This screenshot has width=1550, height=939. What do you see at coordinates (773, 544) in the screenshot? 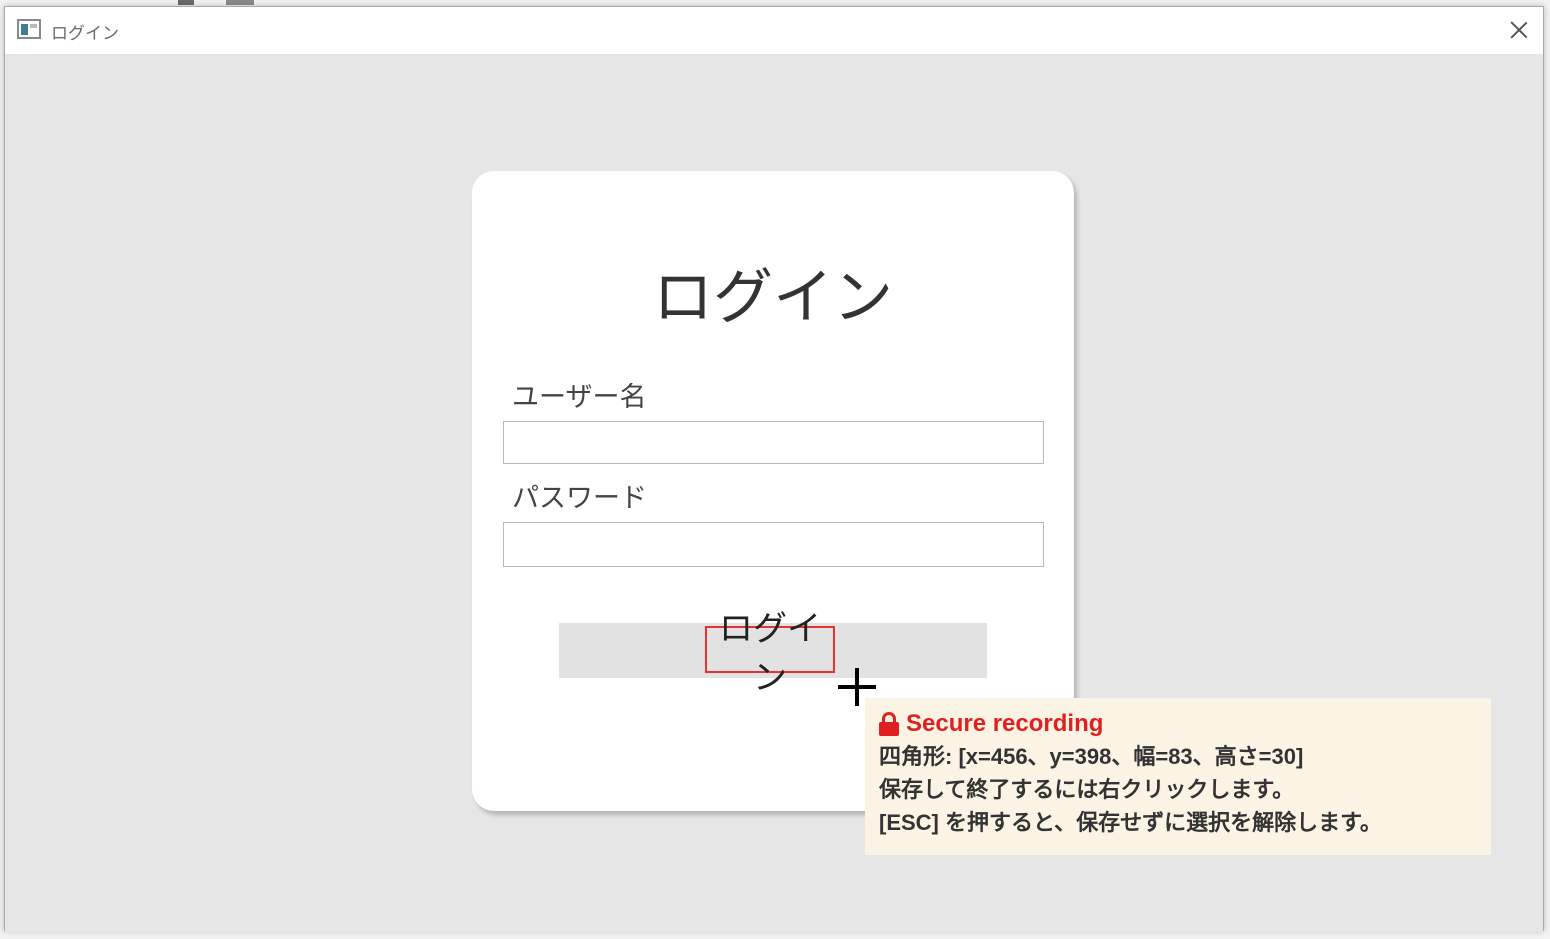
I see `password-input` at bounding box center [773, 544].